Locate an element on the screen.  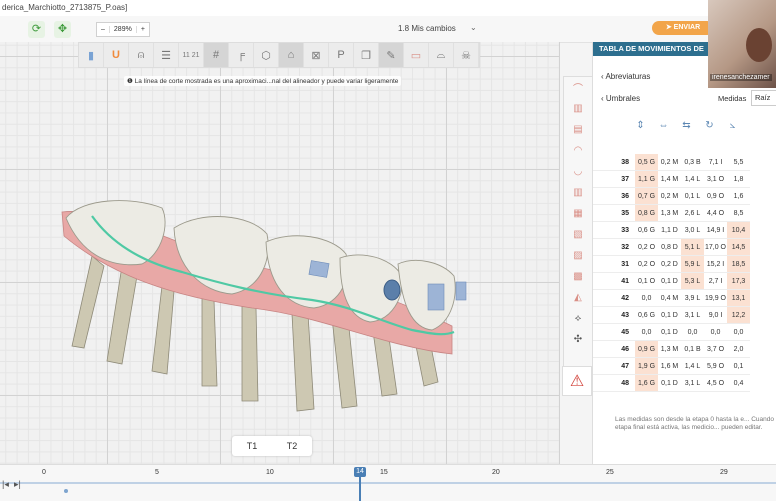
pressure-icon: P is located at coordinates (341, 55).